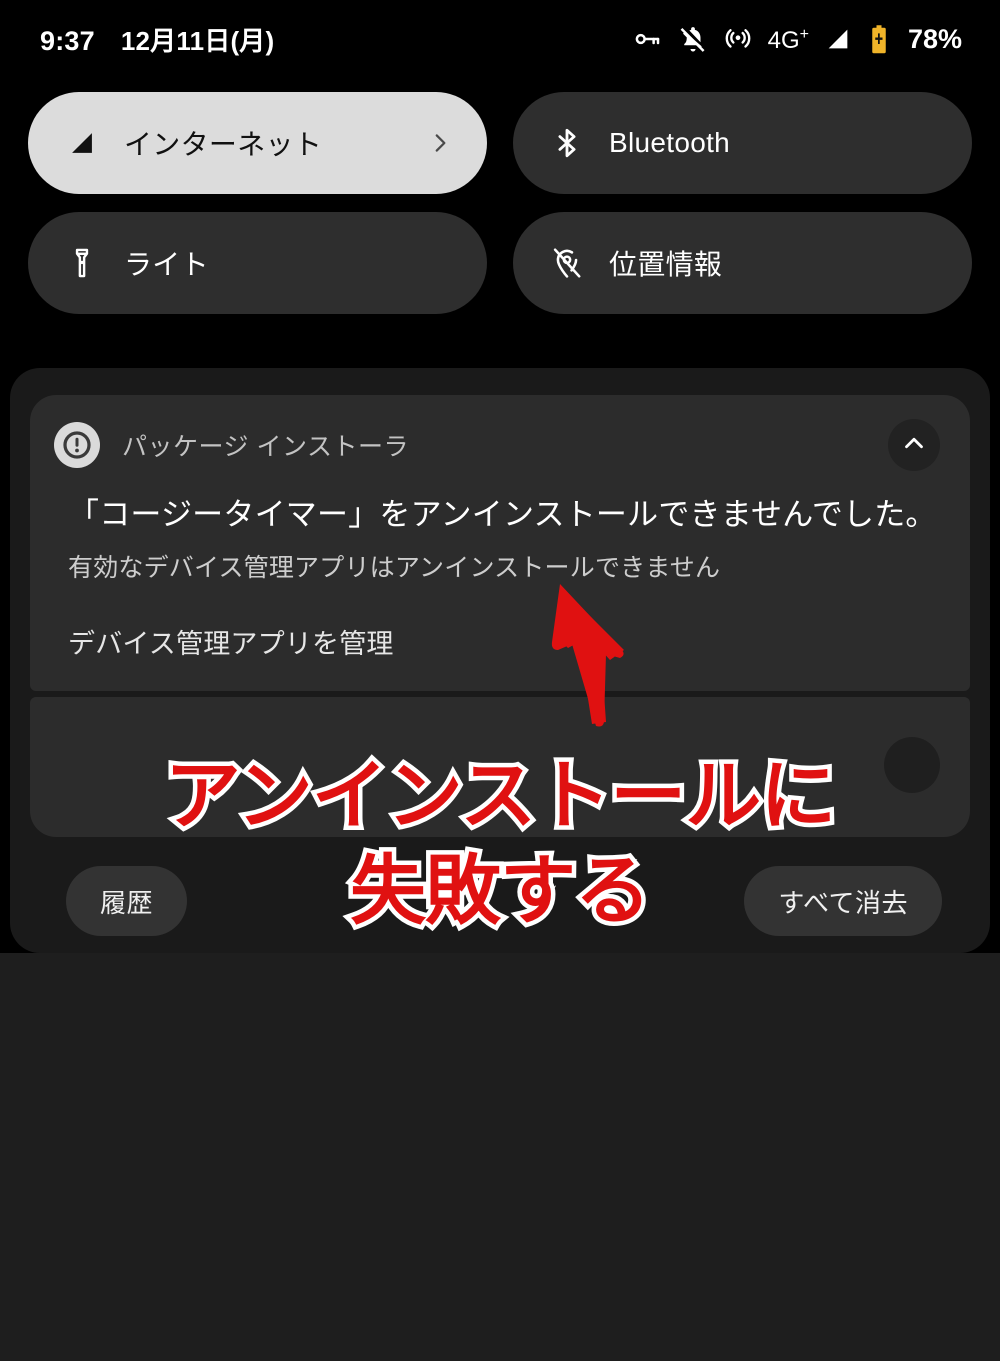 The image size is (1000, 1361). Describe the element at coordinates (670, 142) in the screenshot. I see `qs-tile-bluetooth-label: Bluetooth` at that location.